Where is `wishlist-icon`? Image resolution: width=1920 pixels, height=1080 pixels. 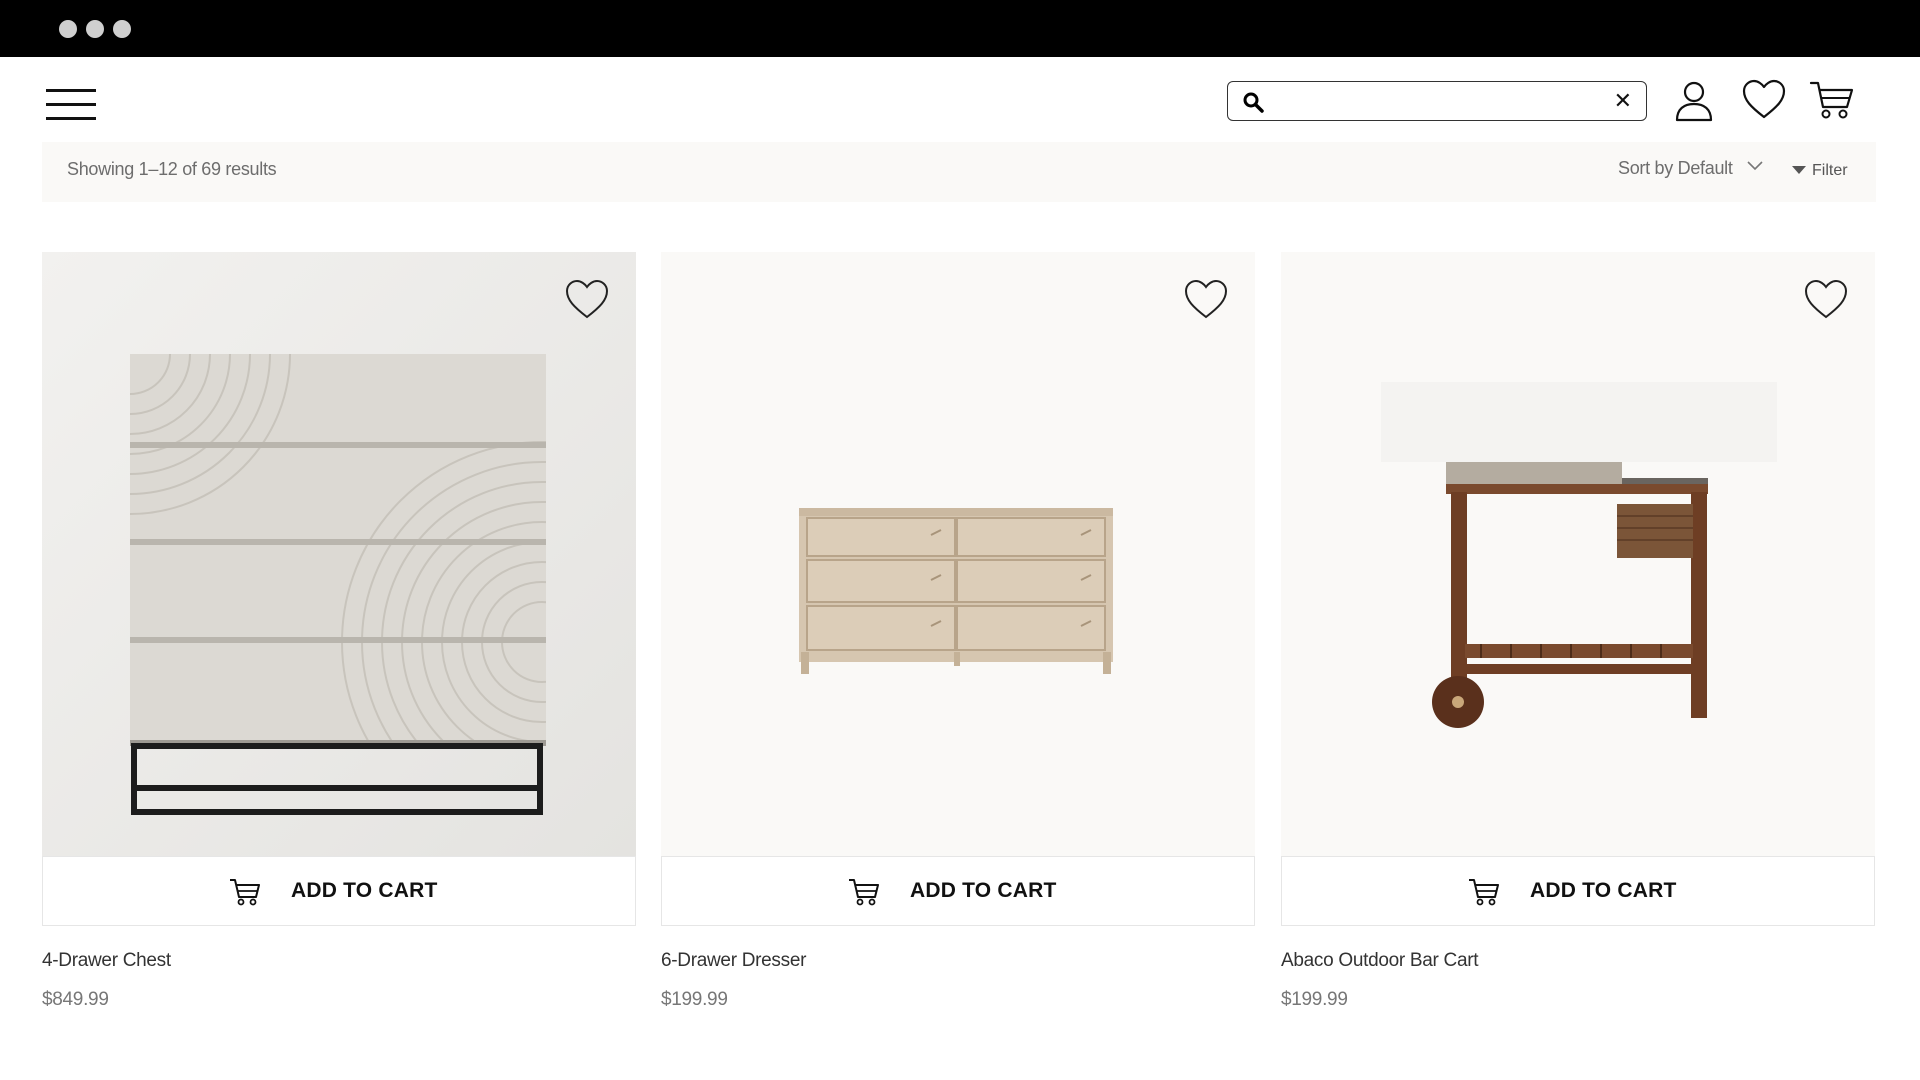
wishlist-icon is located at coordinates (1764, 100).